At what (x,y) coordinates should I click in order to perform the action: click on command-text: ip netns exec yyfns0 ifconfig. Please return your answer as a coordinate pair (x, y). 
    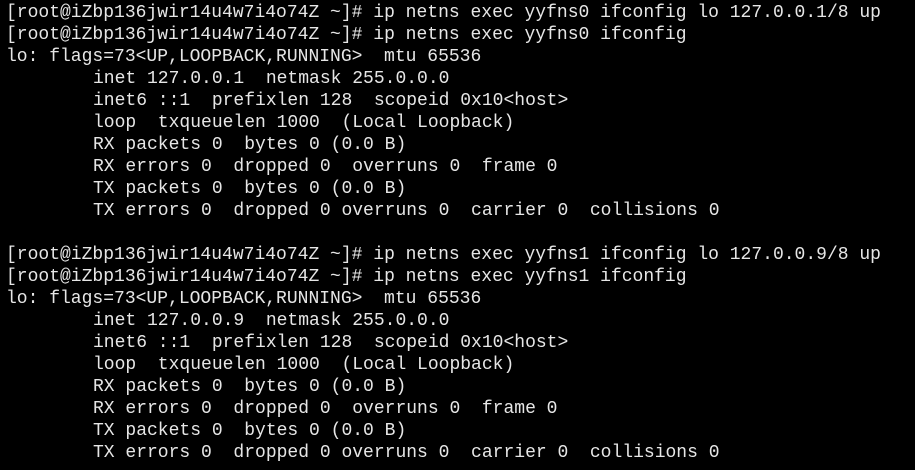
    Looking at the image, I should click on (530, 35).